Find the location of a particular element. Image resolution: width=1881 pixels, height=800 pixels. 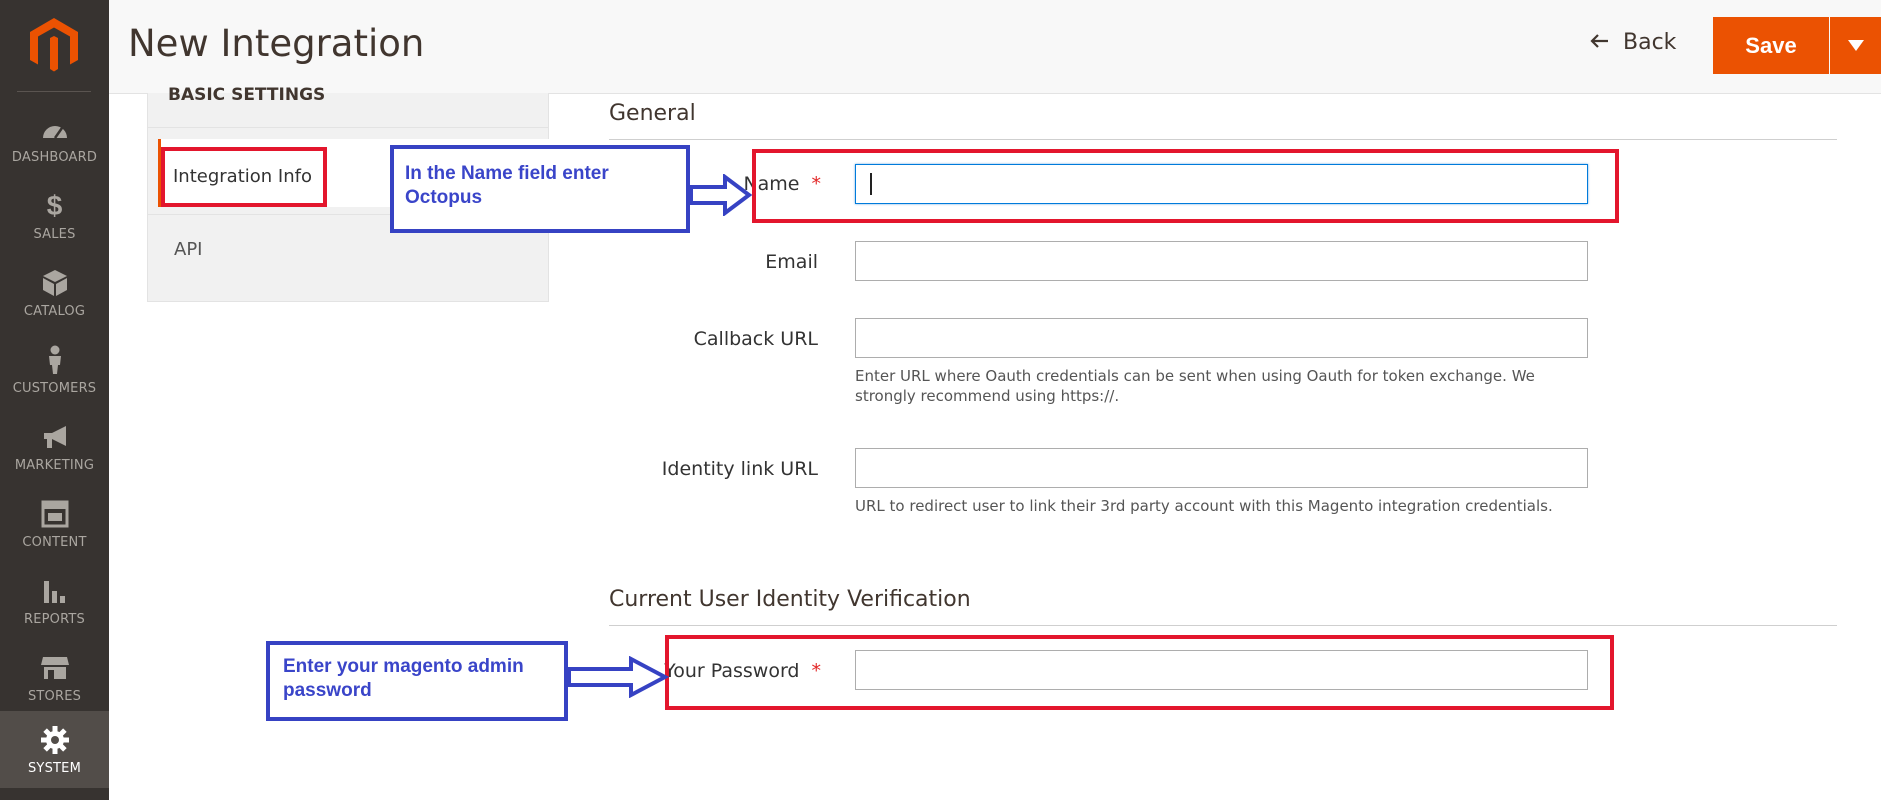

email-input is located at coordinates (1221, 261).